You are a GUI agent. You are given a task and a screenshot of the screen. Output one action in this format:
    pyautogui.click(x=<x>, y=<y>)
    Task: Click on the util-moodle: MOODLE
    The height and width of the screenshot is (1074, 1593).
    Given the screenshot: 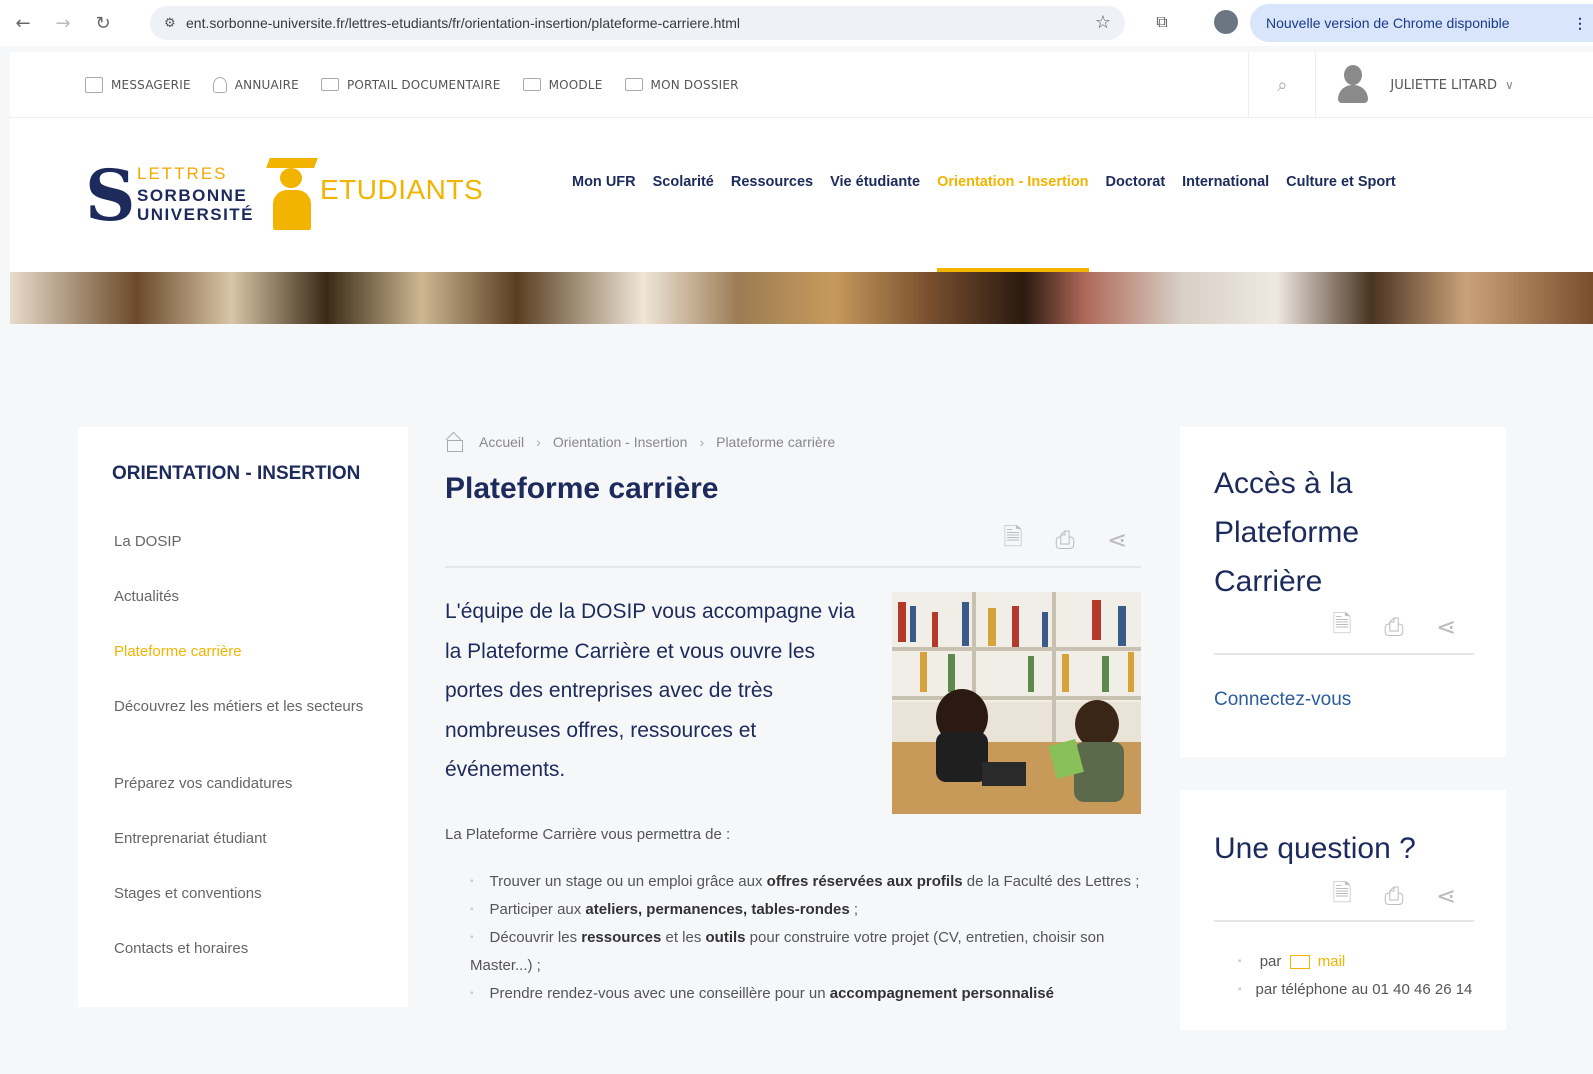 What is the action you would take?
    pyautogui.click(x=562, y=85)
    